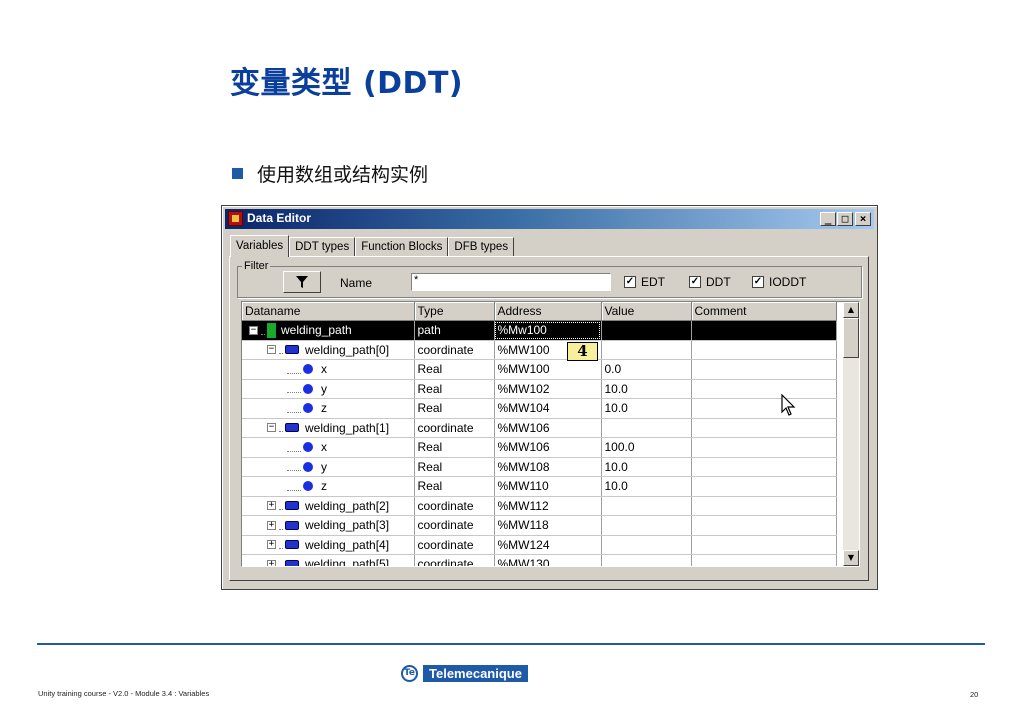 This screenshot has width=1023, height=708. What do you see at coordinates (328, 545) in the screenshot?
I see `cell-dataname: + welding_path[4]` at bounding box center [328, 545].